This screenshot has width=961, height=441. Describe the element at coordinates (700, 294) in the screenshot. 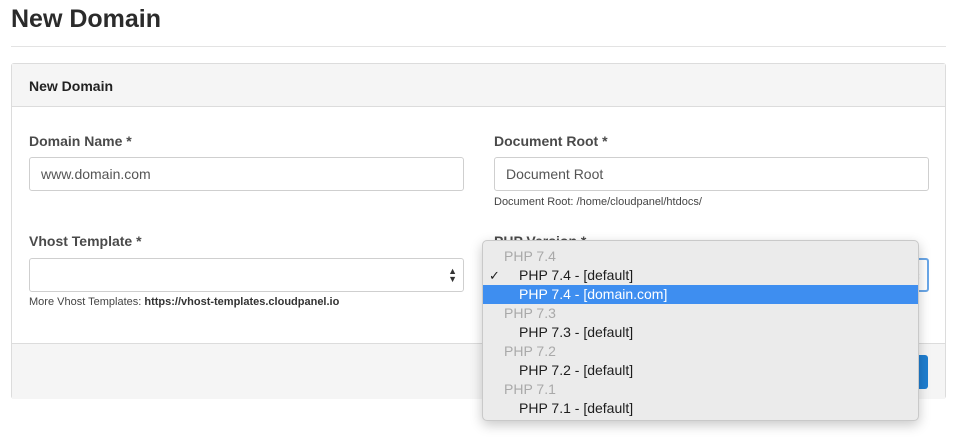

I see `dropdown-option: PHP 7.4 - [domain.com]` at that location.